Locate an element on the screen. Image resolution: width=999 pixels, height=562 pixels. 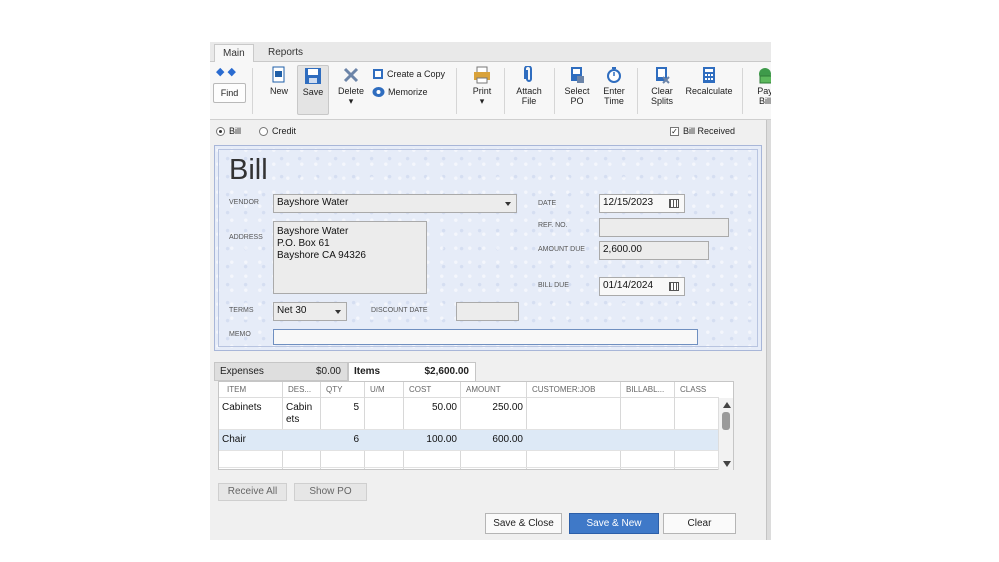
clear-button: Clear is located at coordinates (699, 523).